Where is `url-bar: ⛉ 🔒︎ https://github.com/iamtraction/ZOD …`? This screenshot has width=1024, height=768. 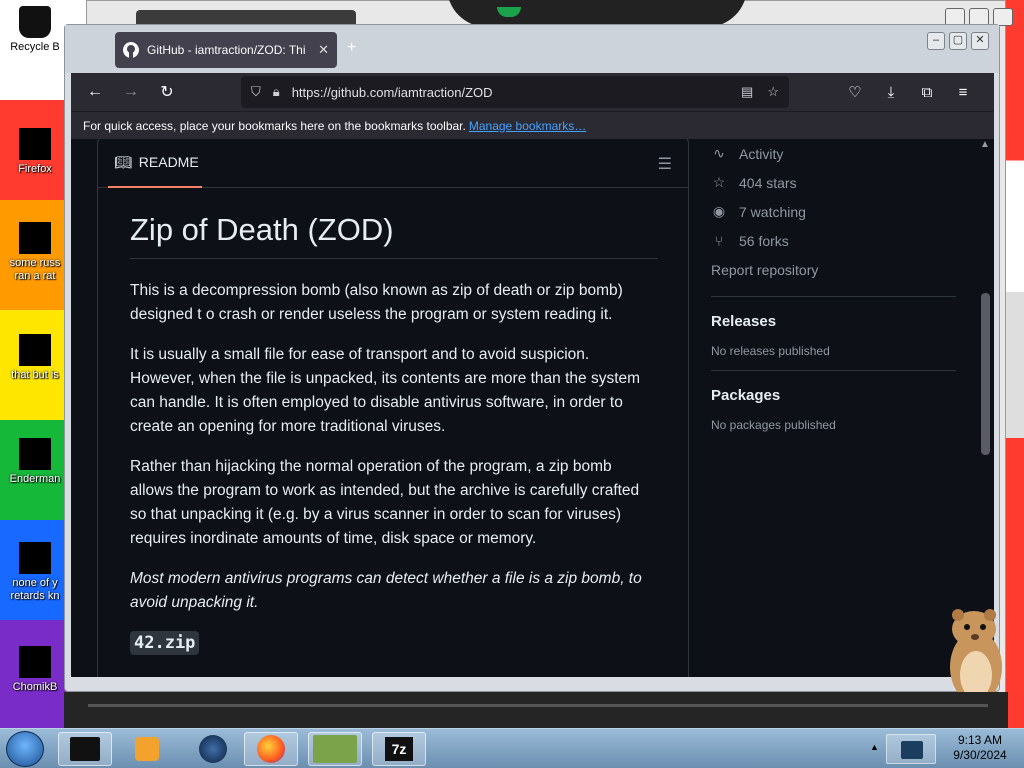 url-bar: ⛉ 🔒︎ https://github.com/iamtraction/ZOD … is located at coordinates (515, 92).